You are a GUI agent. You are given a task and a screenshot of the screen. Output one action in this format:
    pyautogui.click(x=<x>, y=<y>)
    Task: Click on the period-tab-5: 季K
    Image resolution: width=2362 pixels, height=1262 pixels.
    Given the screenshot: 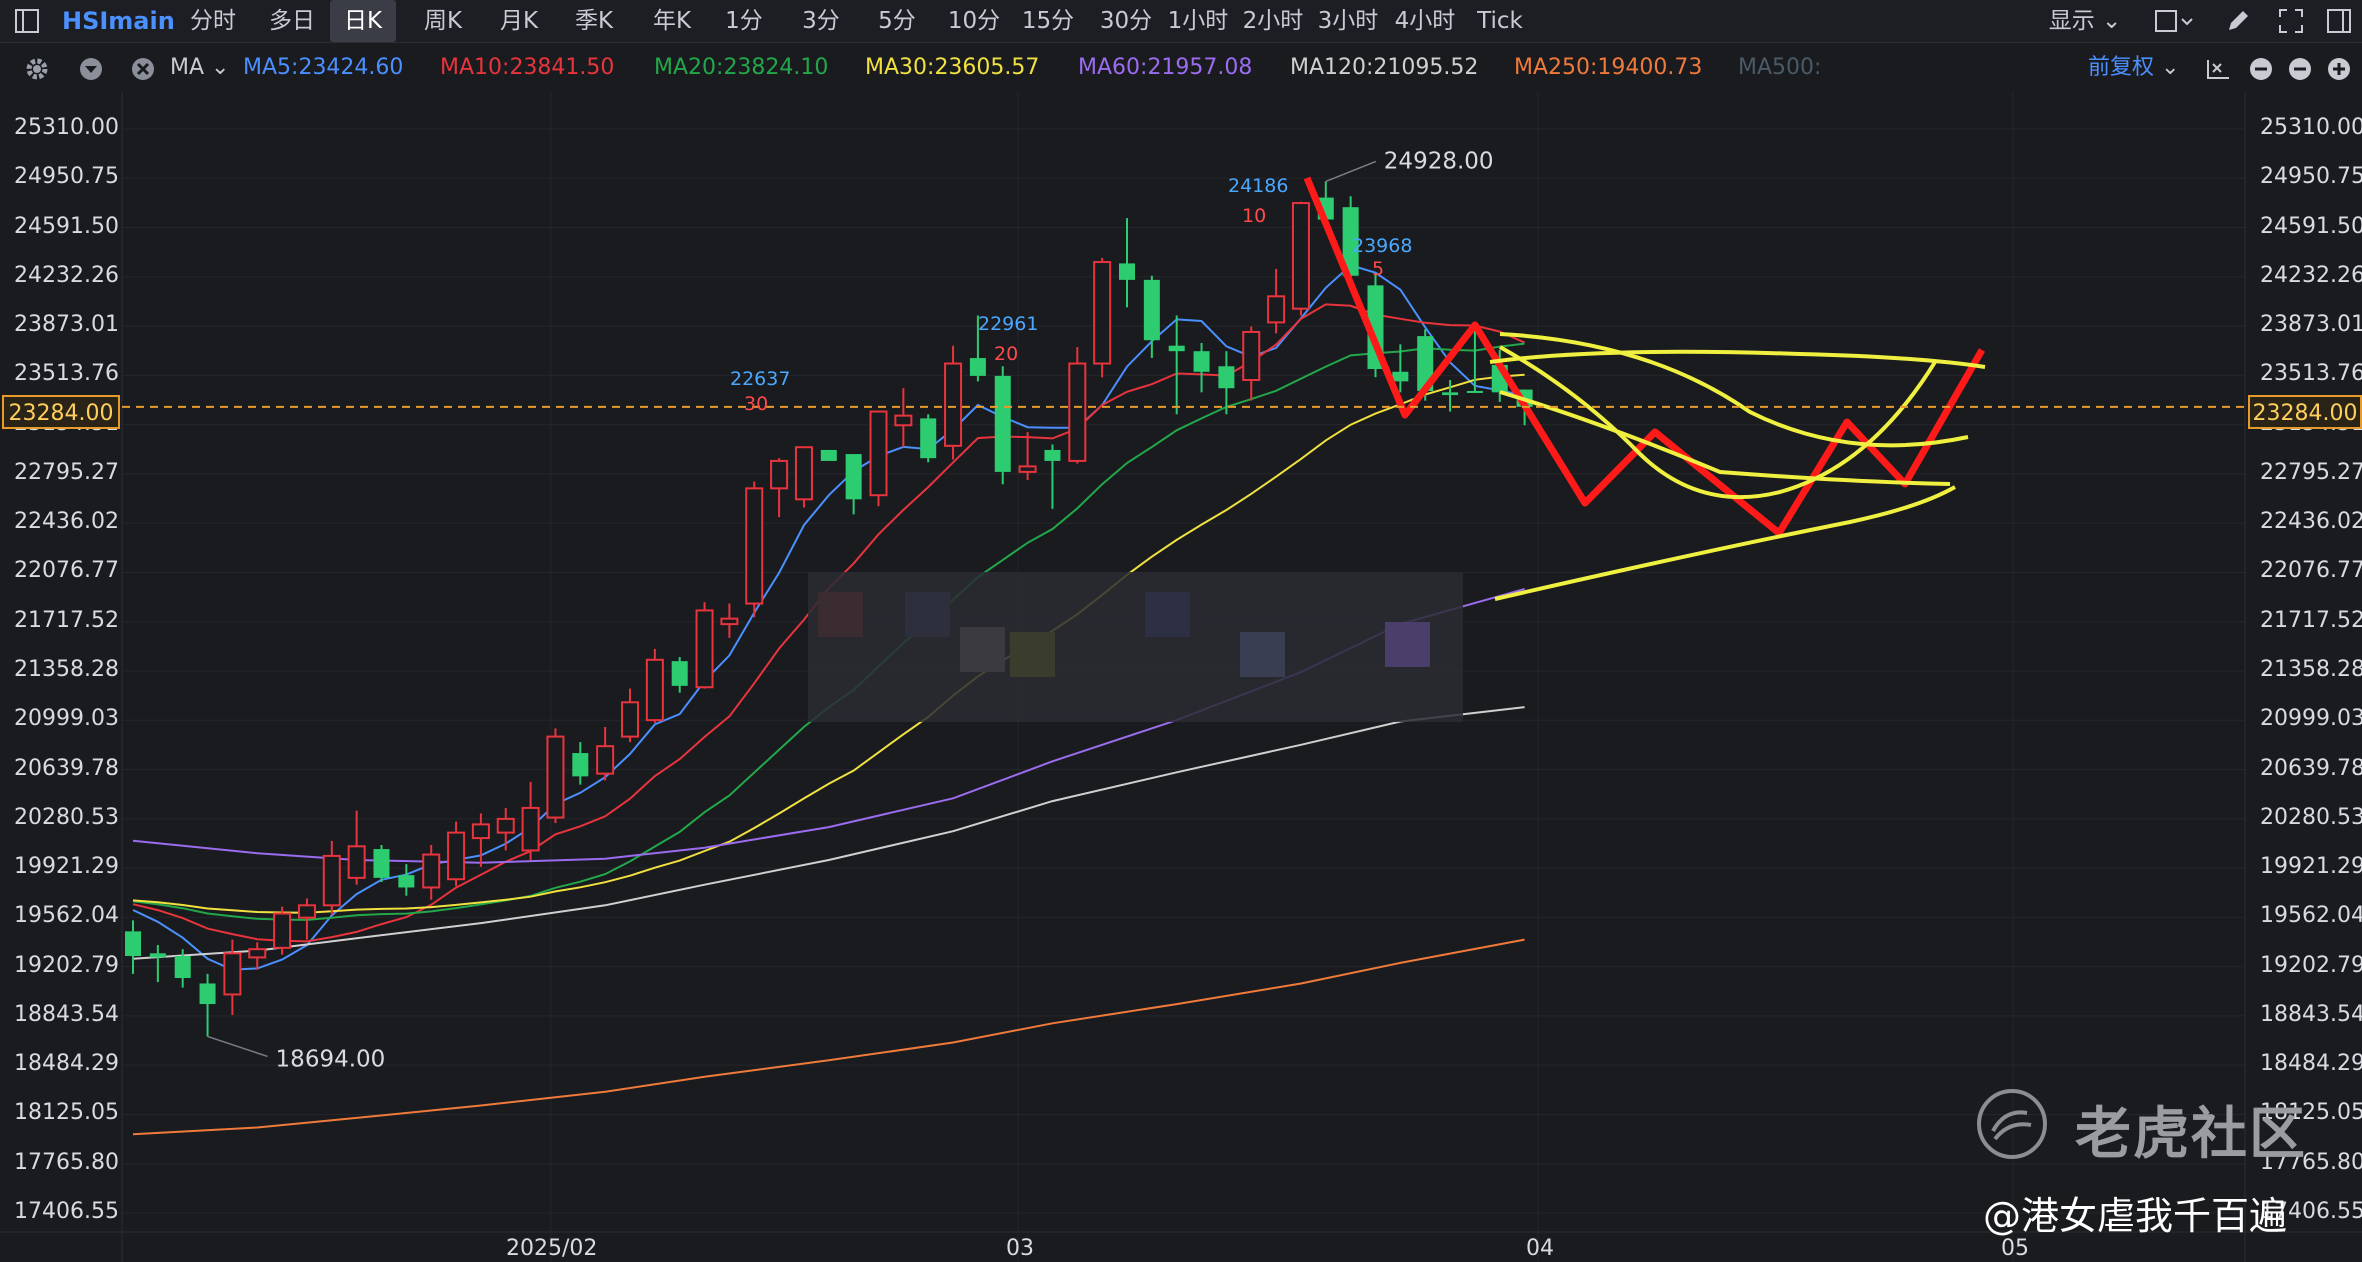 What is the action you would take?
    pyautogui.click(x=594, y=21)
    